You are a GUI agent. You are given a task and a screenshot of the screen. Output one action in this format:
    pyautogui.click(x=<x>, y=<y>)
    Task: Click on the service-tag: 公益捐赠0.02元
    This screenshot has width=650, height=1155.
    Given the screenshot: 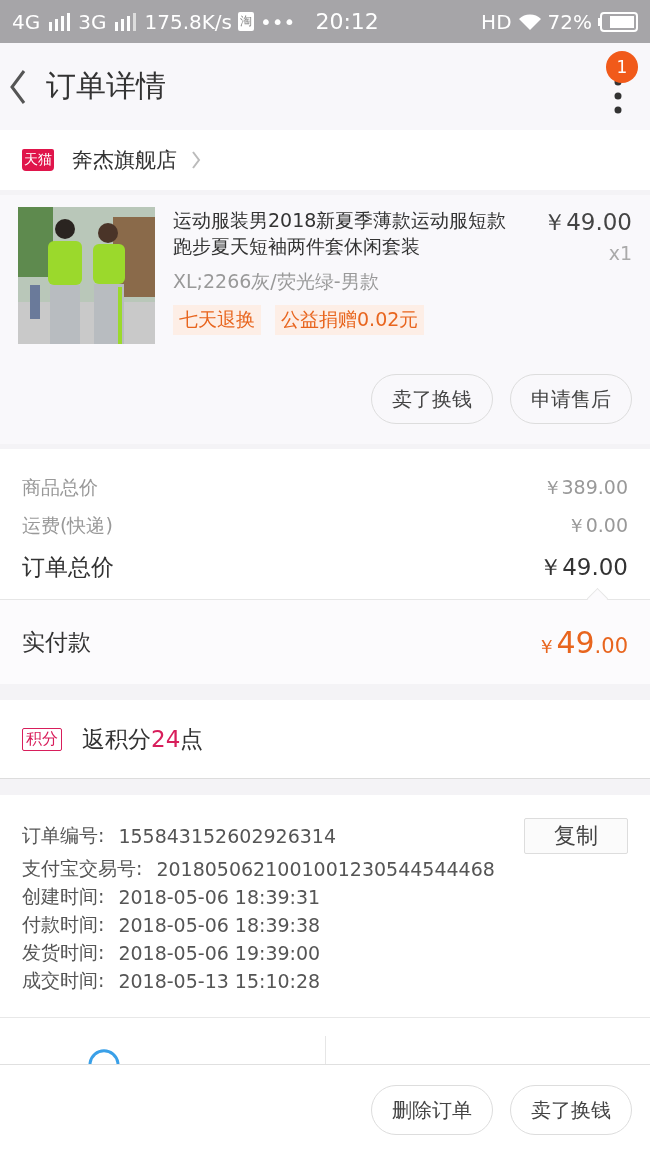 What is the action you would take?
    pyautogui.click(x=350, y=320)
    